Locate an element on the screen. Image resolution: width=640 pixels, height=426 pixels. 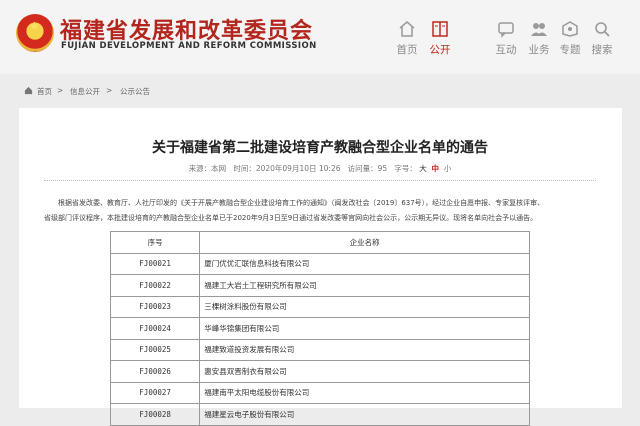
font-size-medium: 中 is located at coordinates (436, 168).